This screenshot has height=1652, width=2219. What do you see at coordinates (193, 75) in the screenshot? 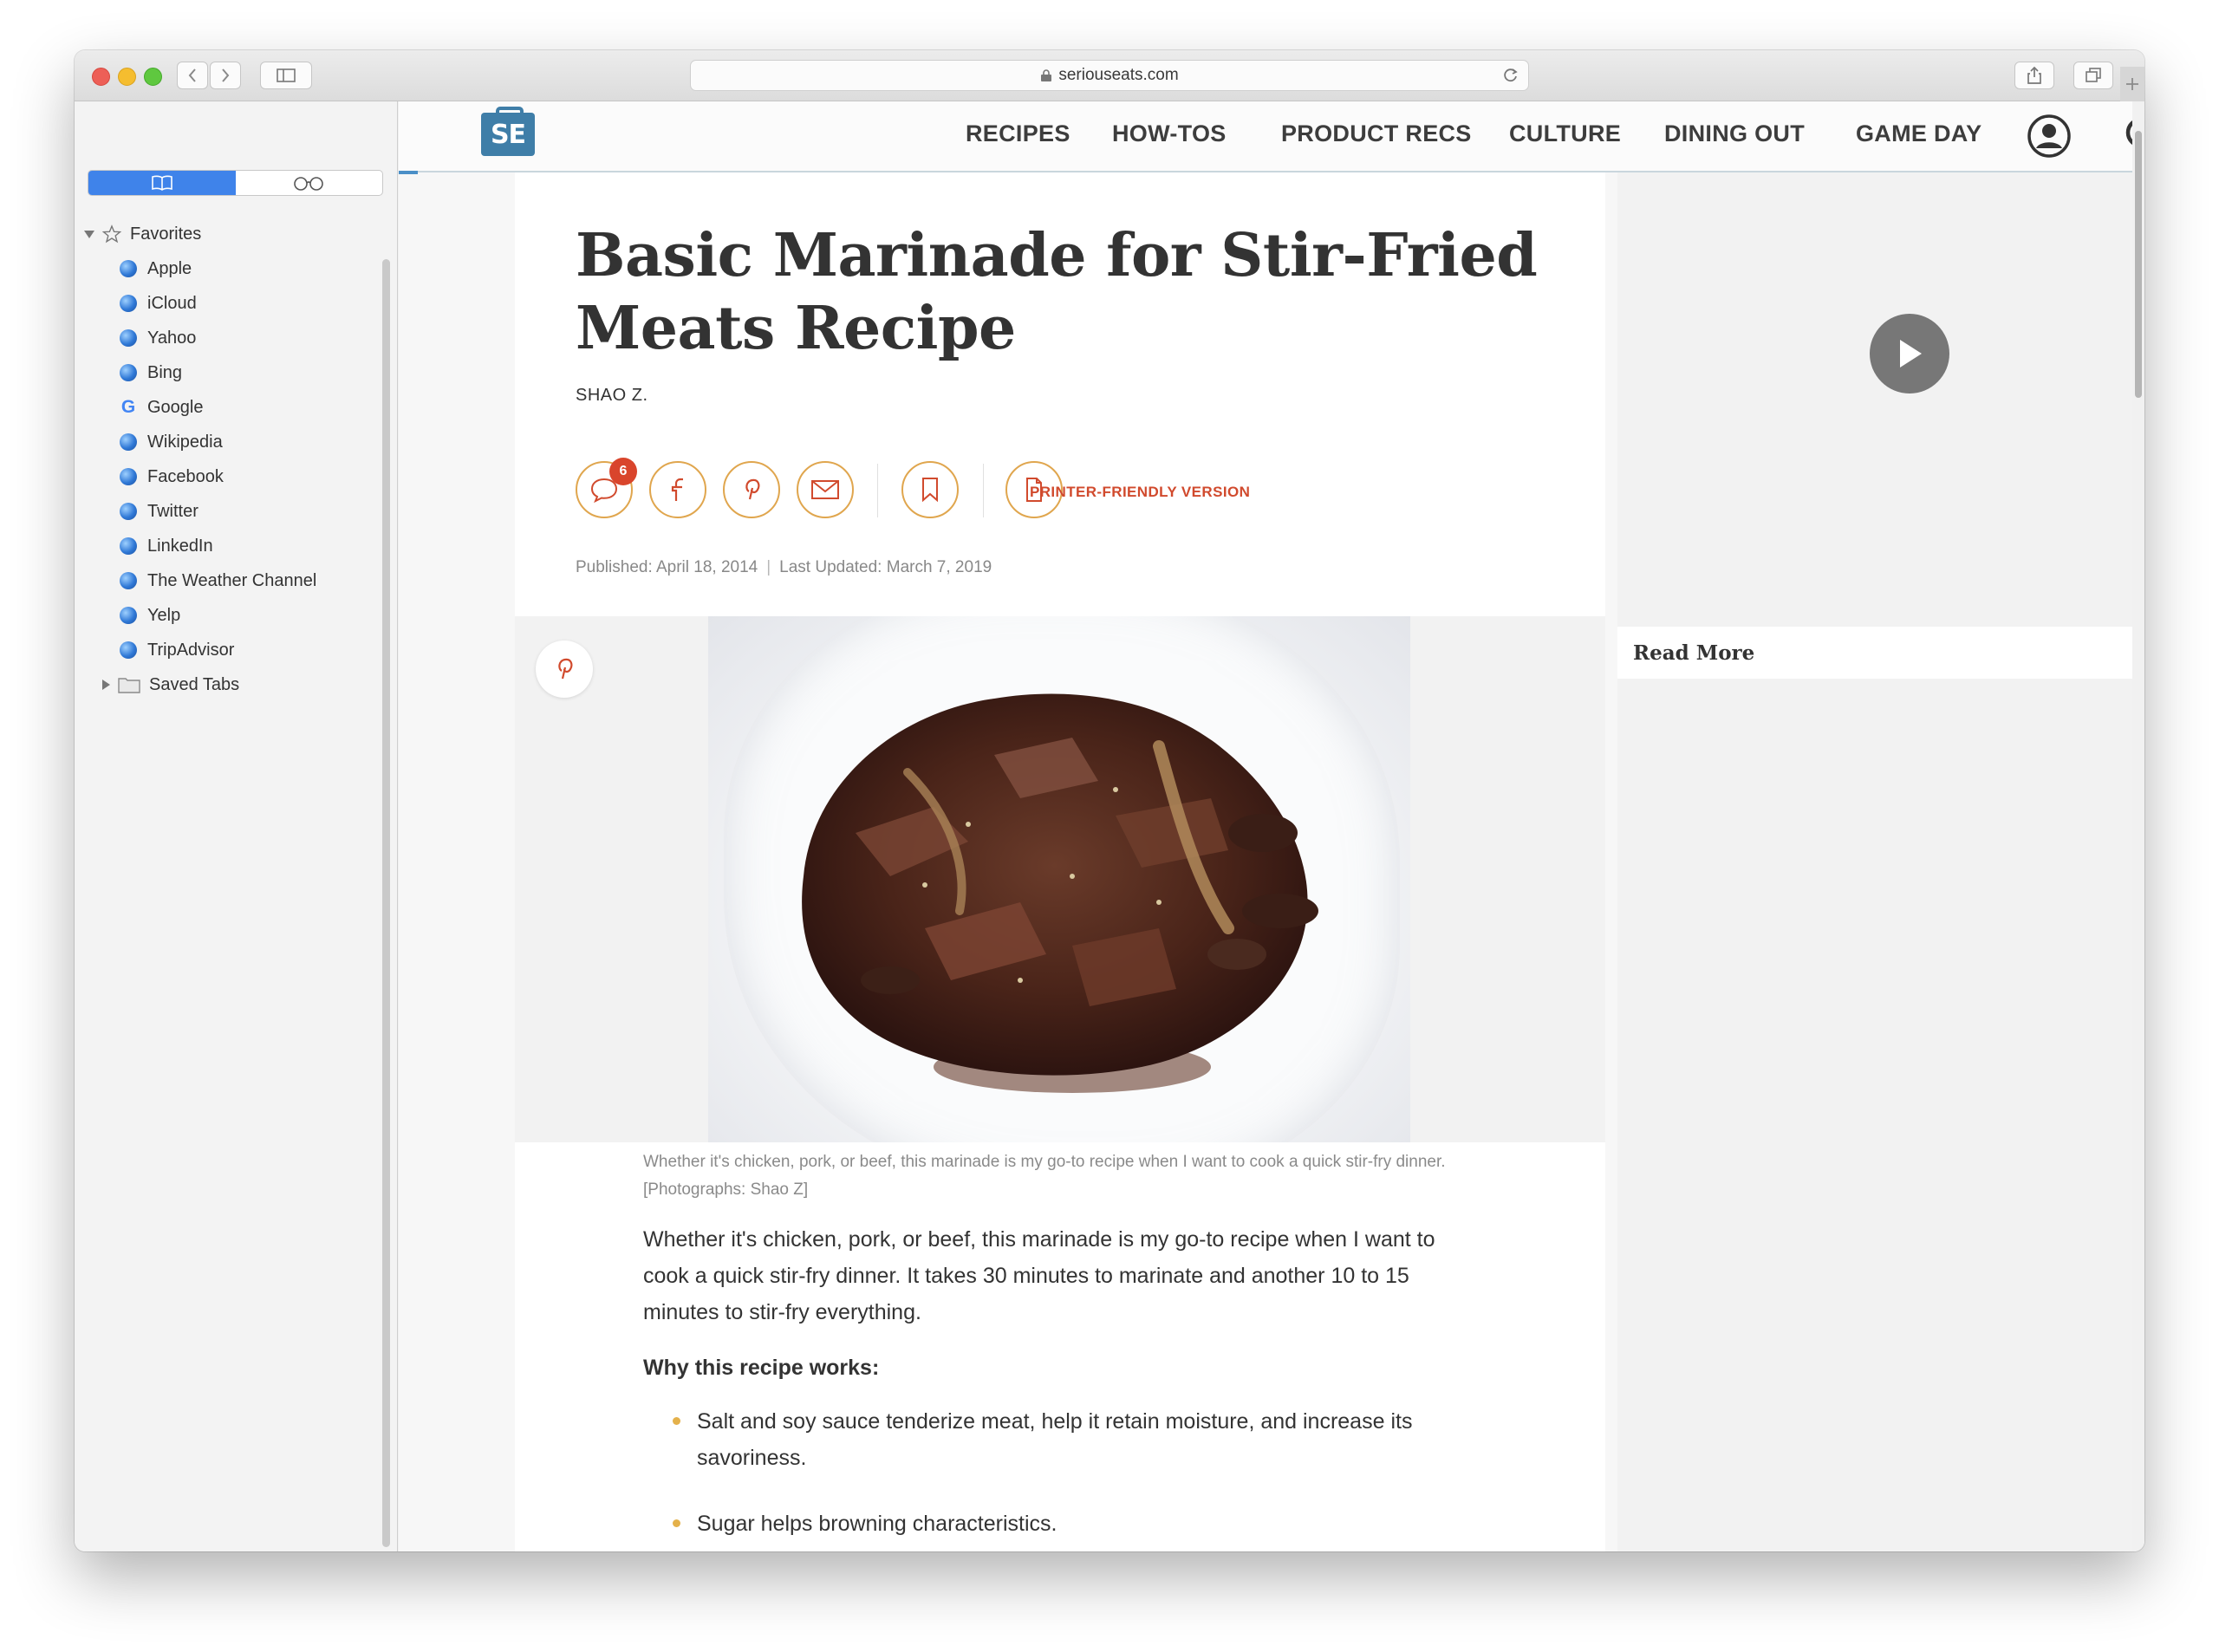
I see `back-button` at bounding box center [193, 75].